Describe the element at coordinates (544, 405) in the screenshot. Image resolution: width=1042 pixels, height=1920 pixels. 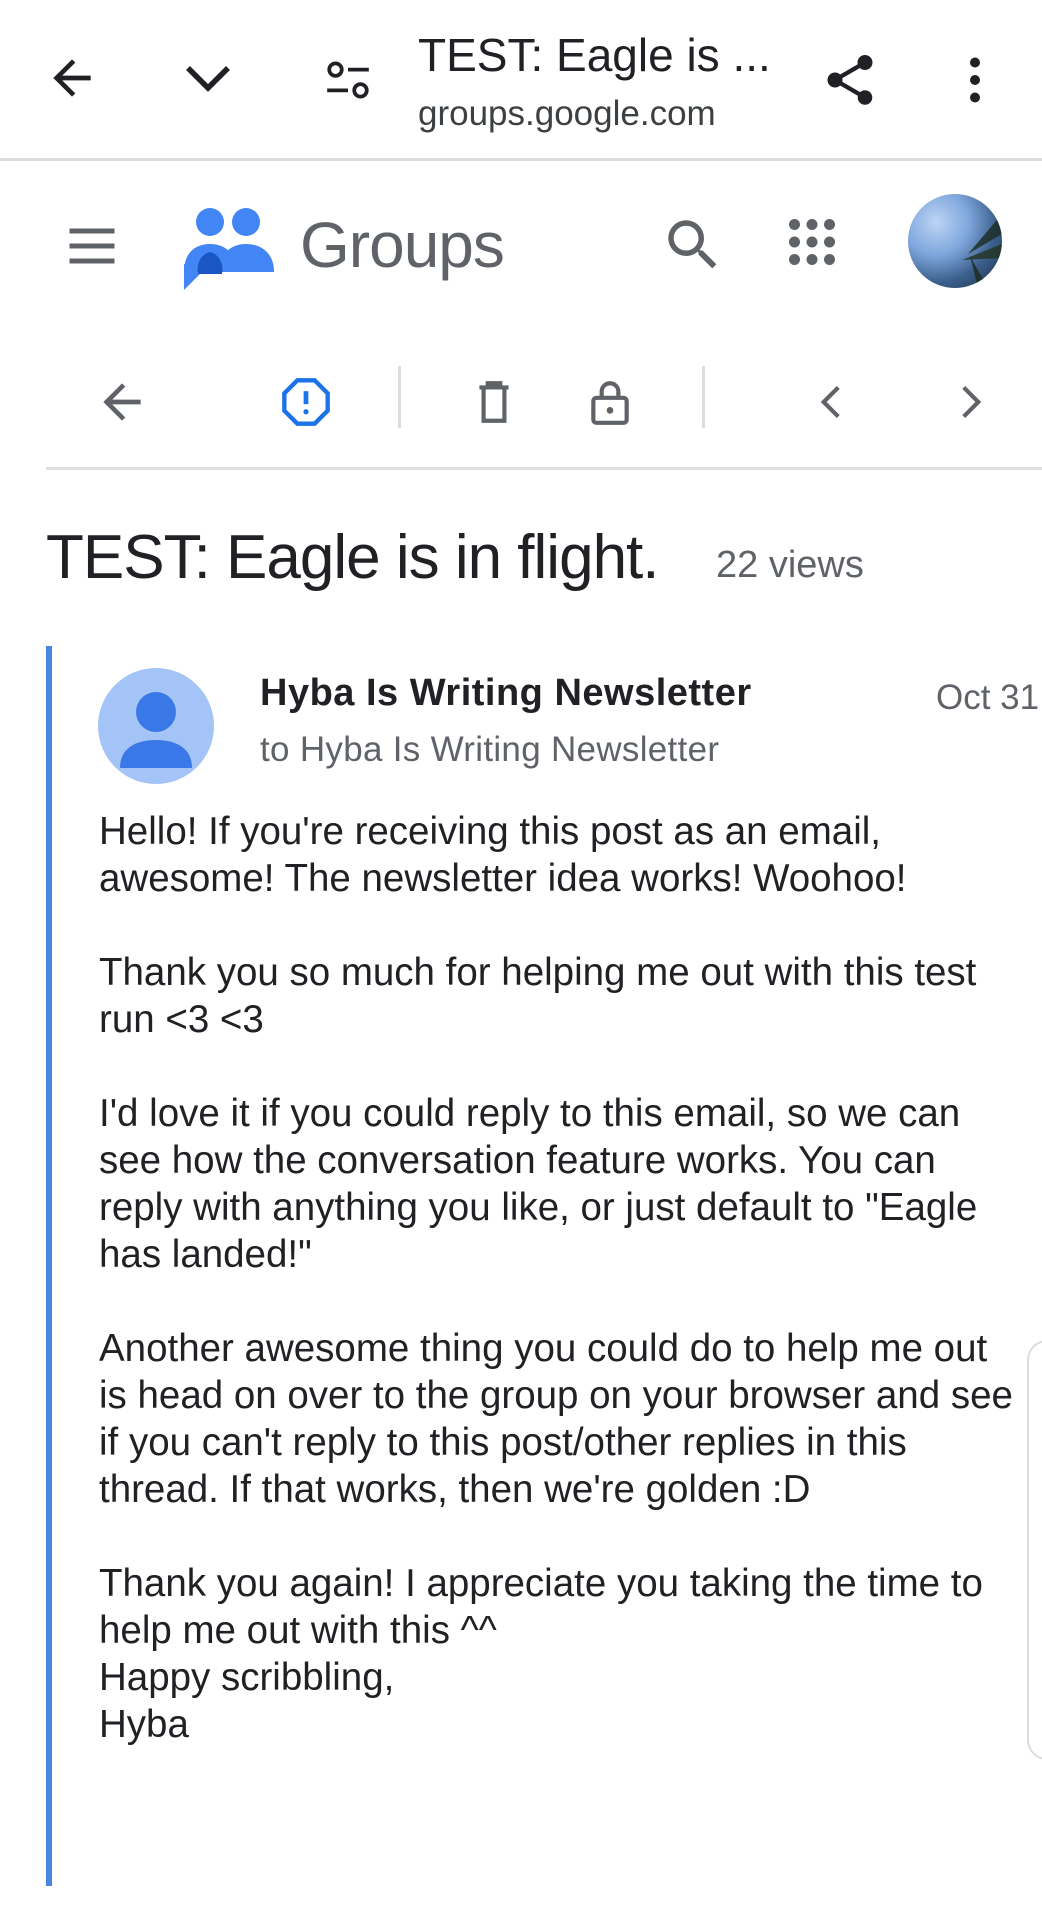
I see `thread-toolbar` at that location.